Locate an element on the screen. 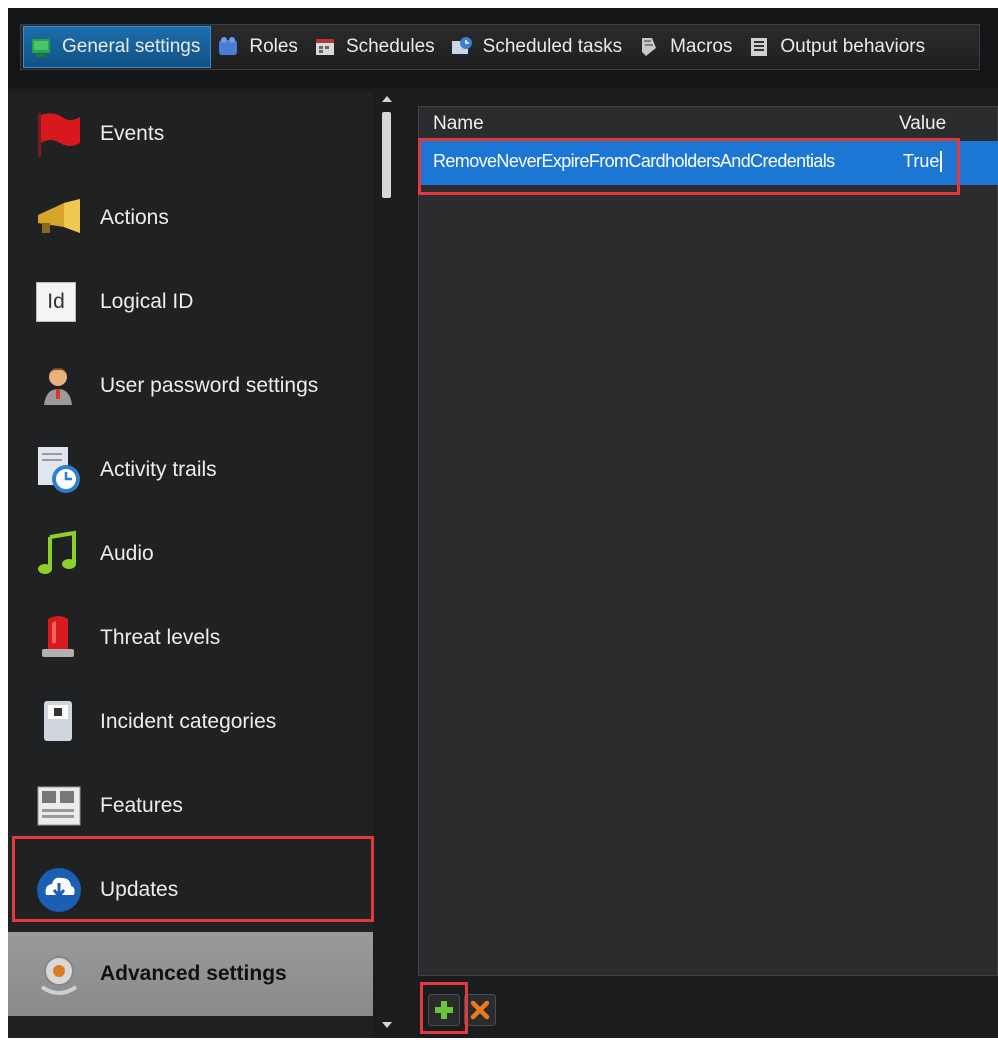  sidebar-item-incident-categories: Incident categories is located at coordinates (190, 722).